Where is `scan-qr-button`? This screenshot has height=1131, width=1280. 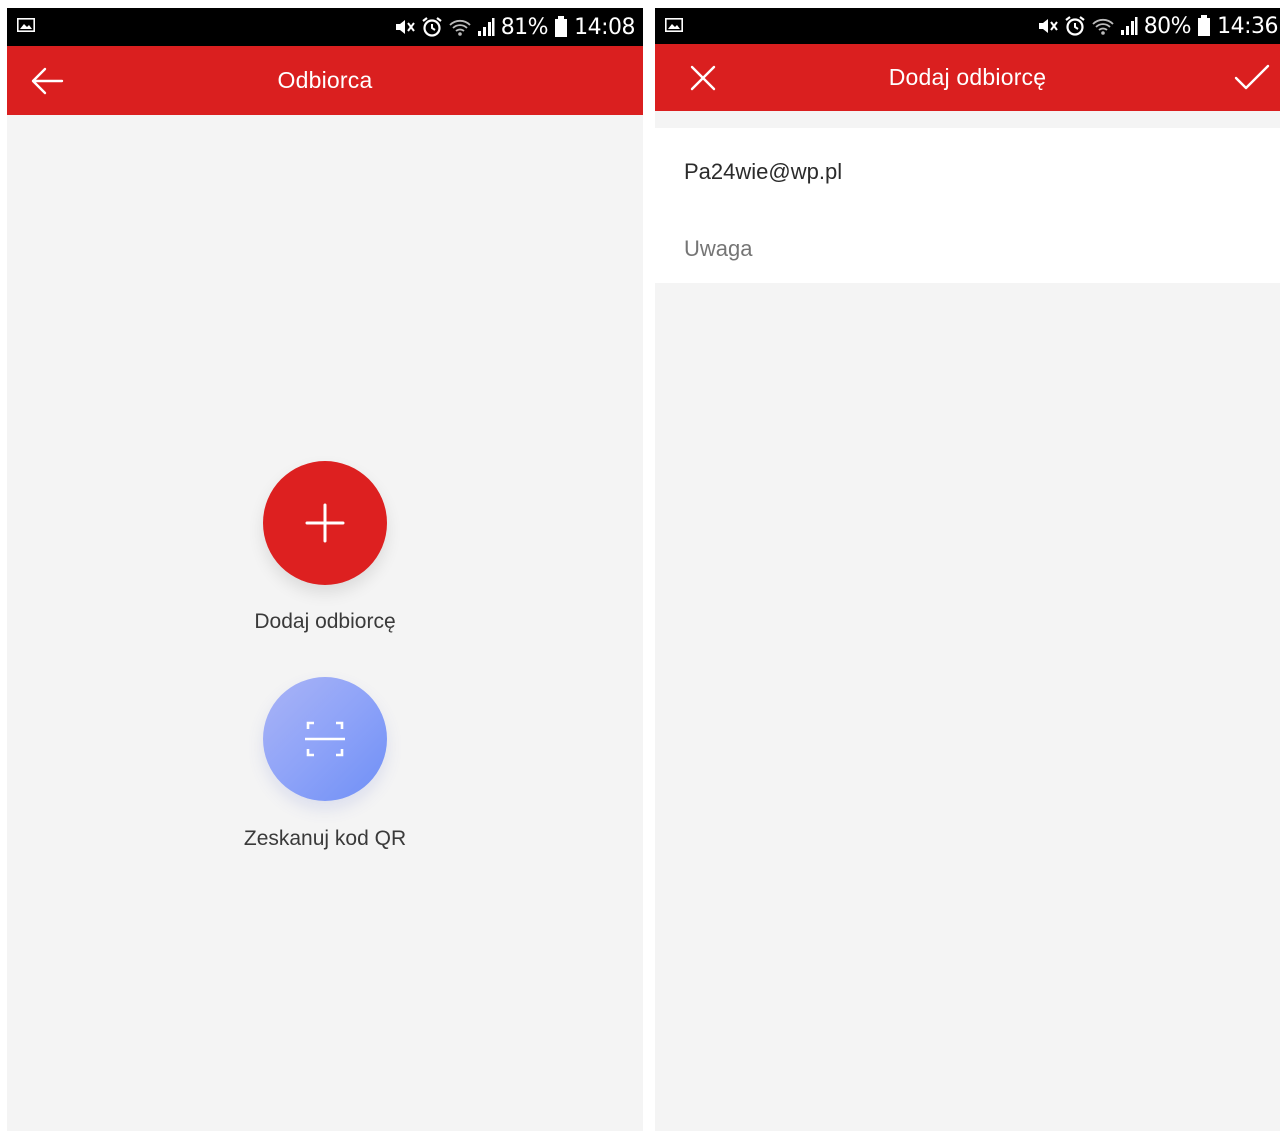 scan-qr-button is located at coordinates (325, 739).